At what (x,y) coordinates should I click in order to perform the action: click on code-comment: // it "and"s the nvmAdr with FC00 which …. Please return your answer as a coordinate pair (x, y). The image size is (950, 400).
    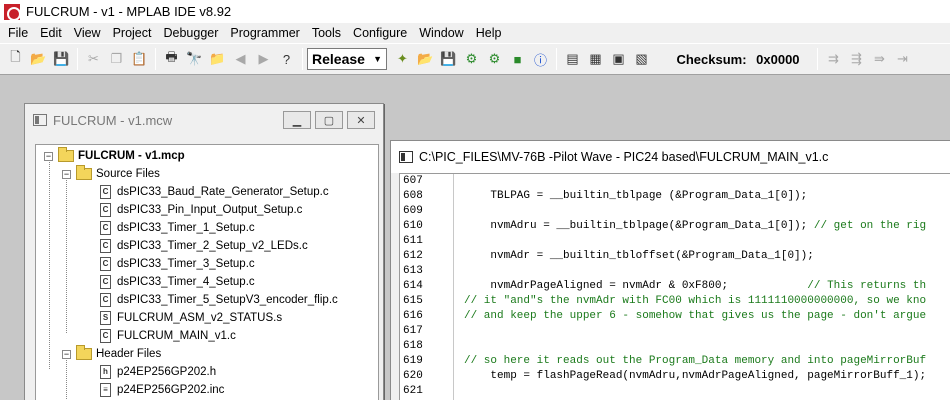
    Looking at the image, I should click on (695, 301).